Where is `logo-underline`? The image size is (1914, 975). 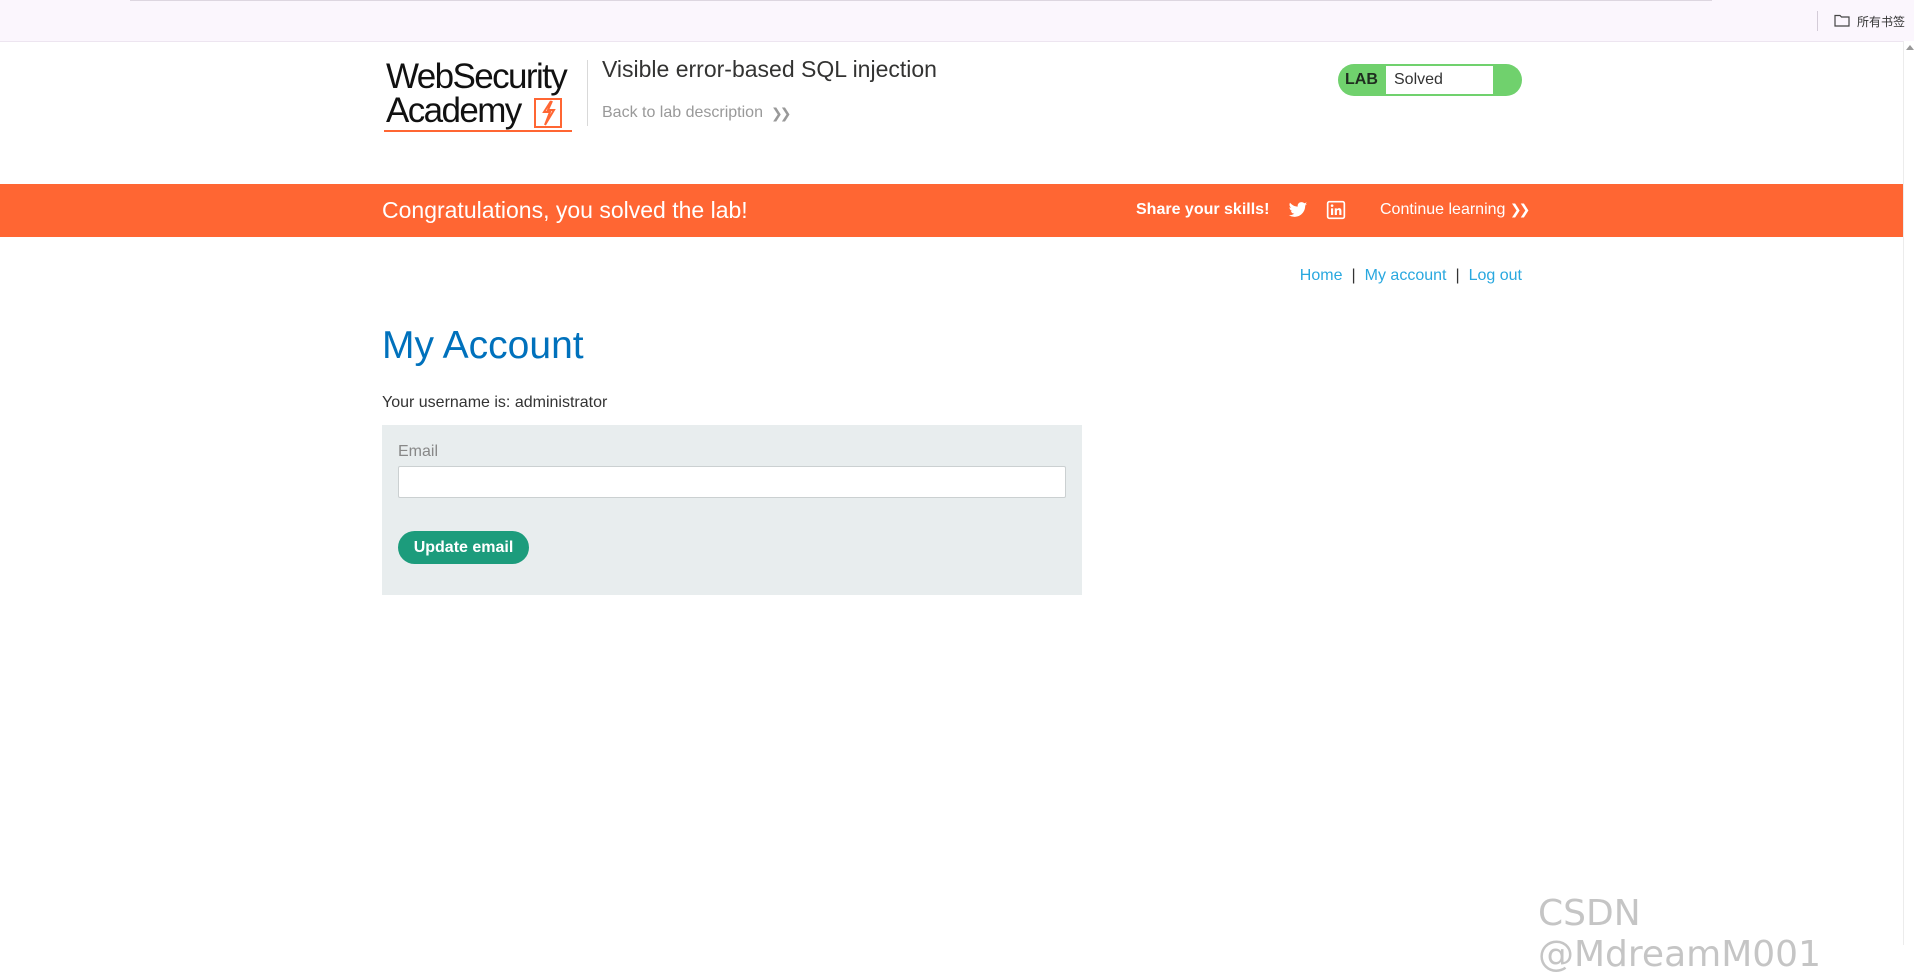 logo-underline is located at coordinates (478, 131).